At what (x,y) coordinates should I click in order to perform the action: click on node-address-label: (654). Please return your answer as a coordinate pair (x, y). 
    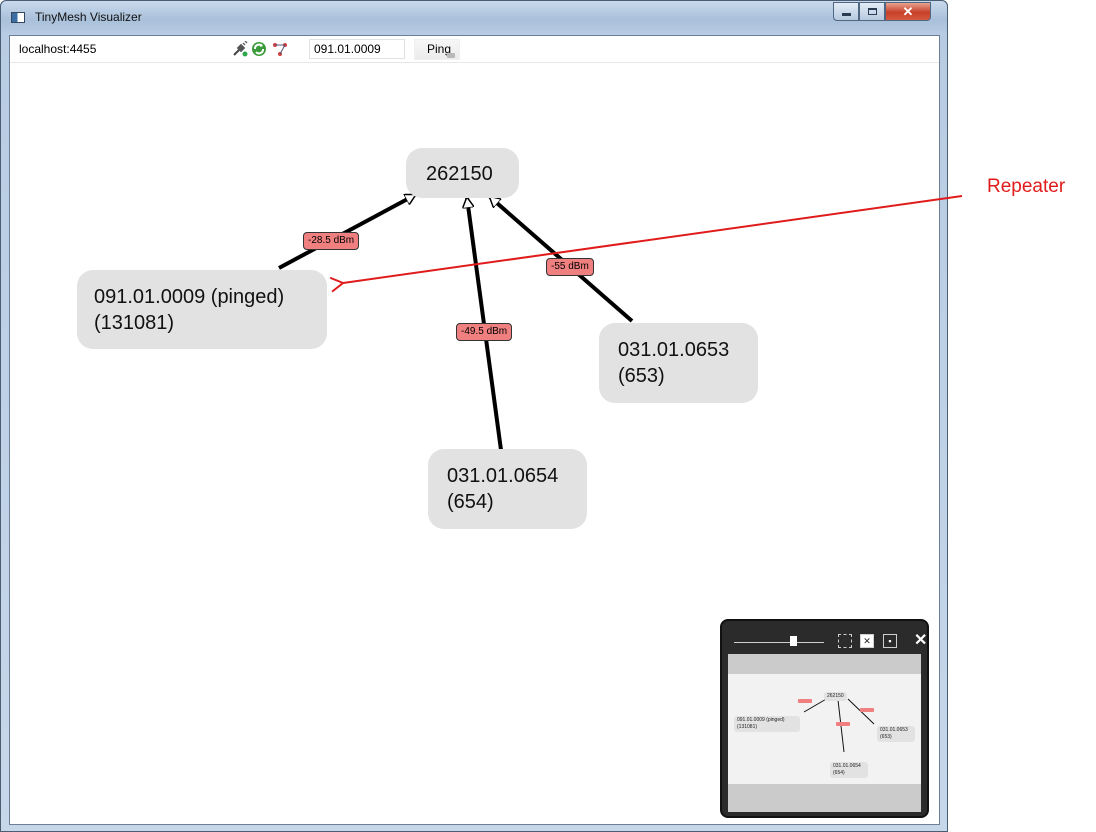
    Looking at the image, I should click on (470, 502).